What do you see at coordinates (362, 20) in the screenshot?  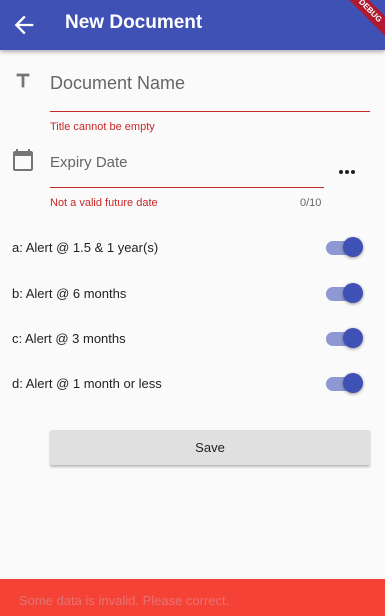 I see `debug-banner: DEBUG` at bounding box center [362, 20].